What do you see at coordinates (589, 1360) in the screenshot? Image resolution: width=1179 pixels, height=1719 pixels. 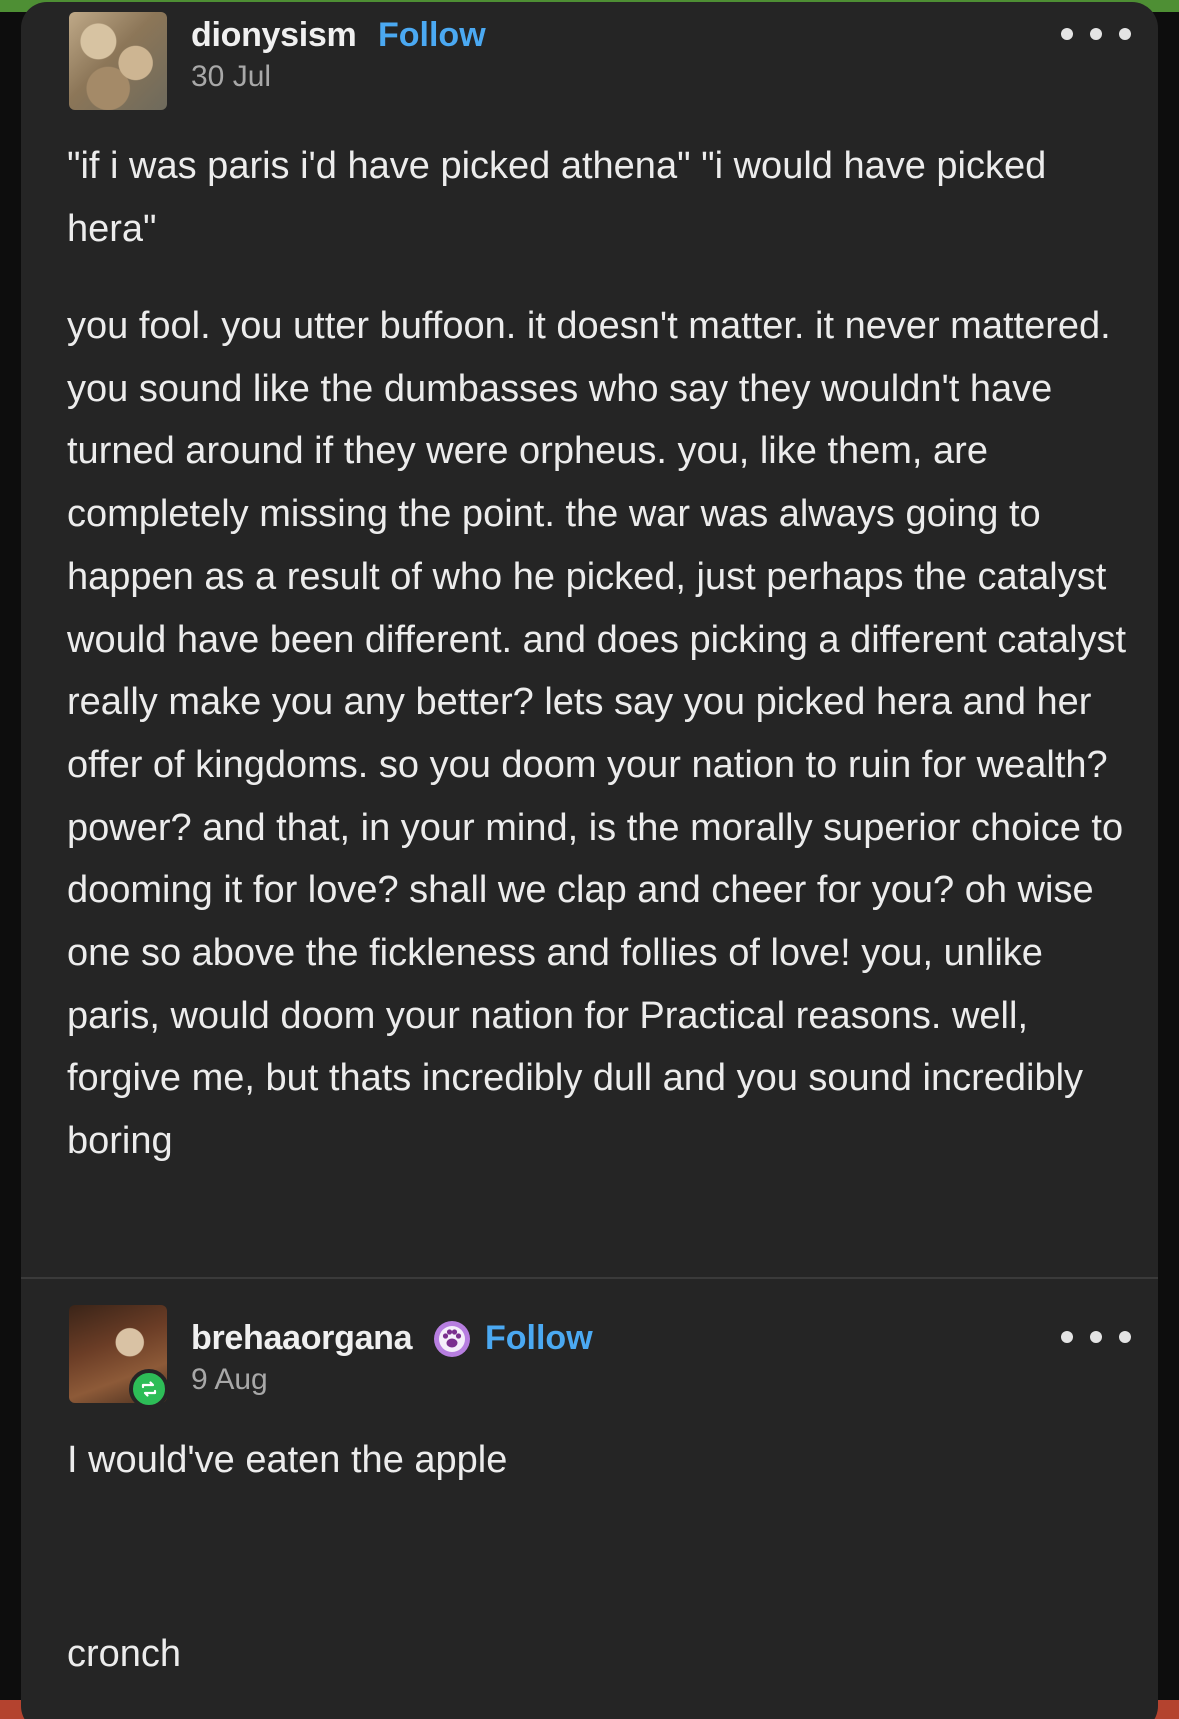 I see `post-2-header: brehaaorgana Follow 9 Aug` at bounding box center [589, 1360].